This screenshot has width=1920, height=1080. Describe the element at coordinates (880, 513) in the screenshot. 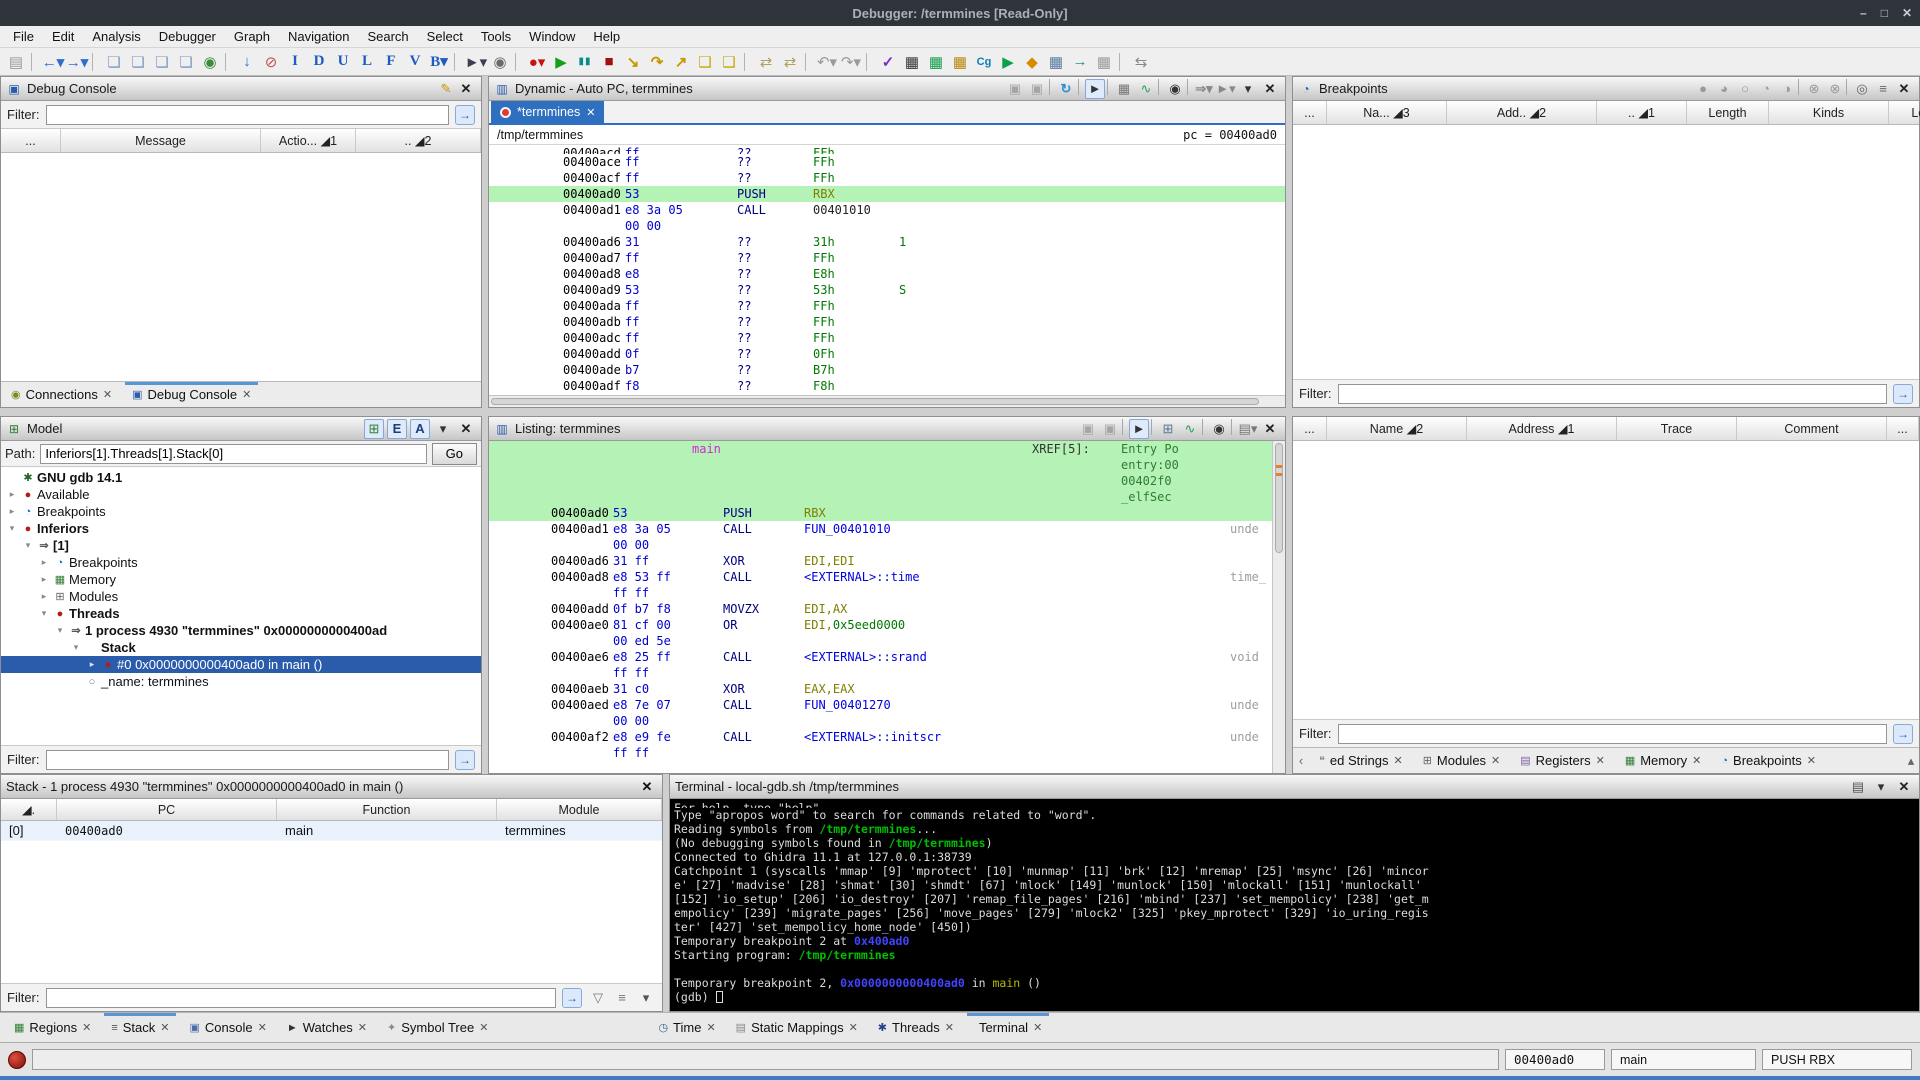

I see `listing-row: 00400ad0 53 PUSH RBX` at that location.